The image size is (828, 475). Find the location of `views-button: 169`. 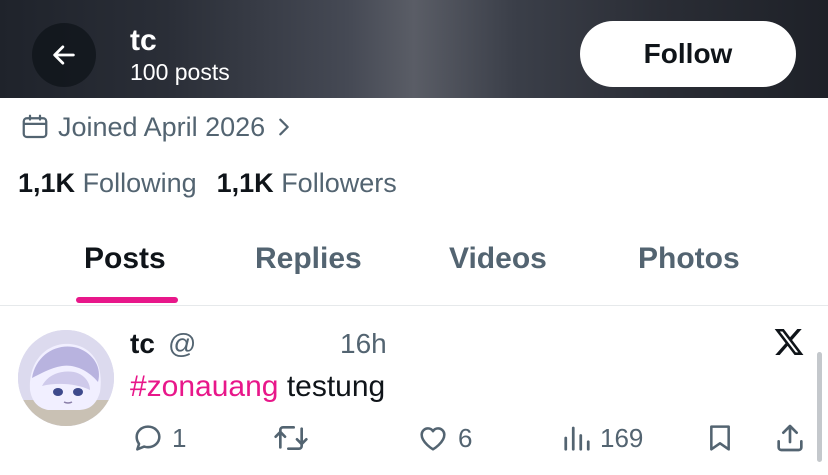

views-button: 169 is located at coordinates (602, 438).